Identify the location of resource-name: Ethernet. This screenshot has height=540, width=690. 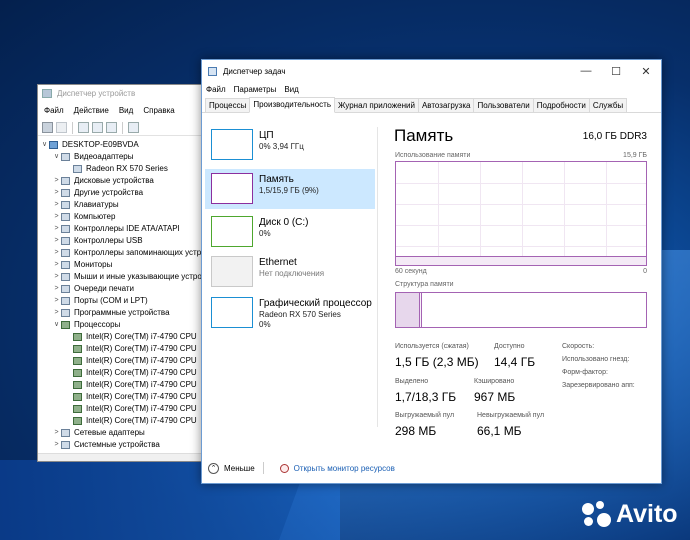
(278, 262).